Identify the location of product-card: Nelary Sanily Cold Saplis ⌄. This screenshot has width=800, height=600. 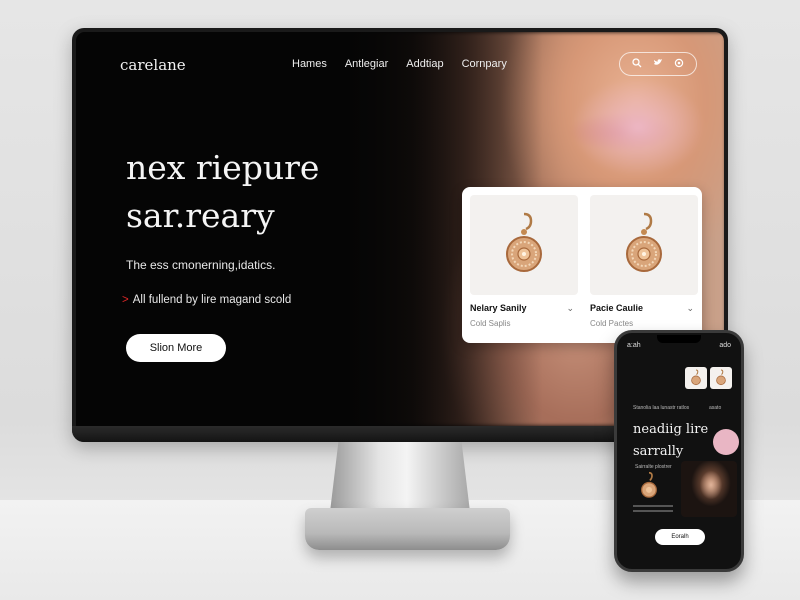
(524, 265).